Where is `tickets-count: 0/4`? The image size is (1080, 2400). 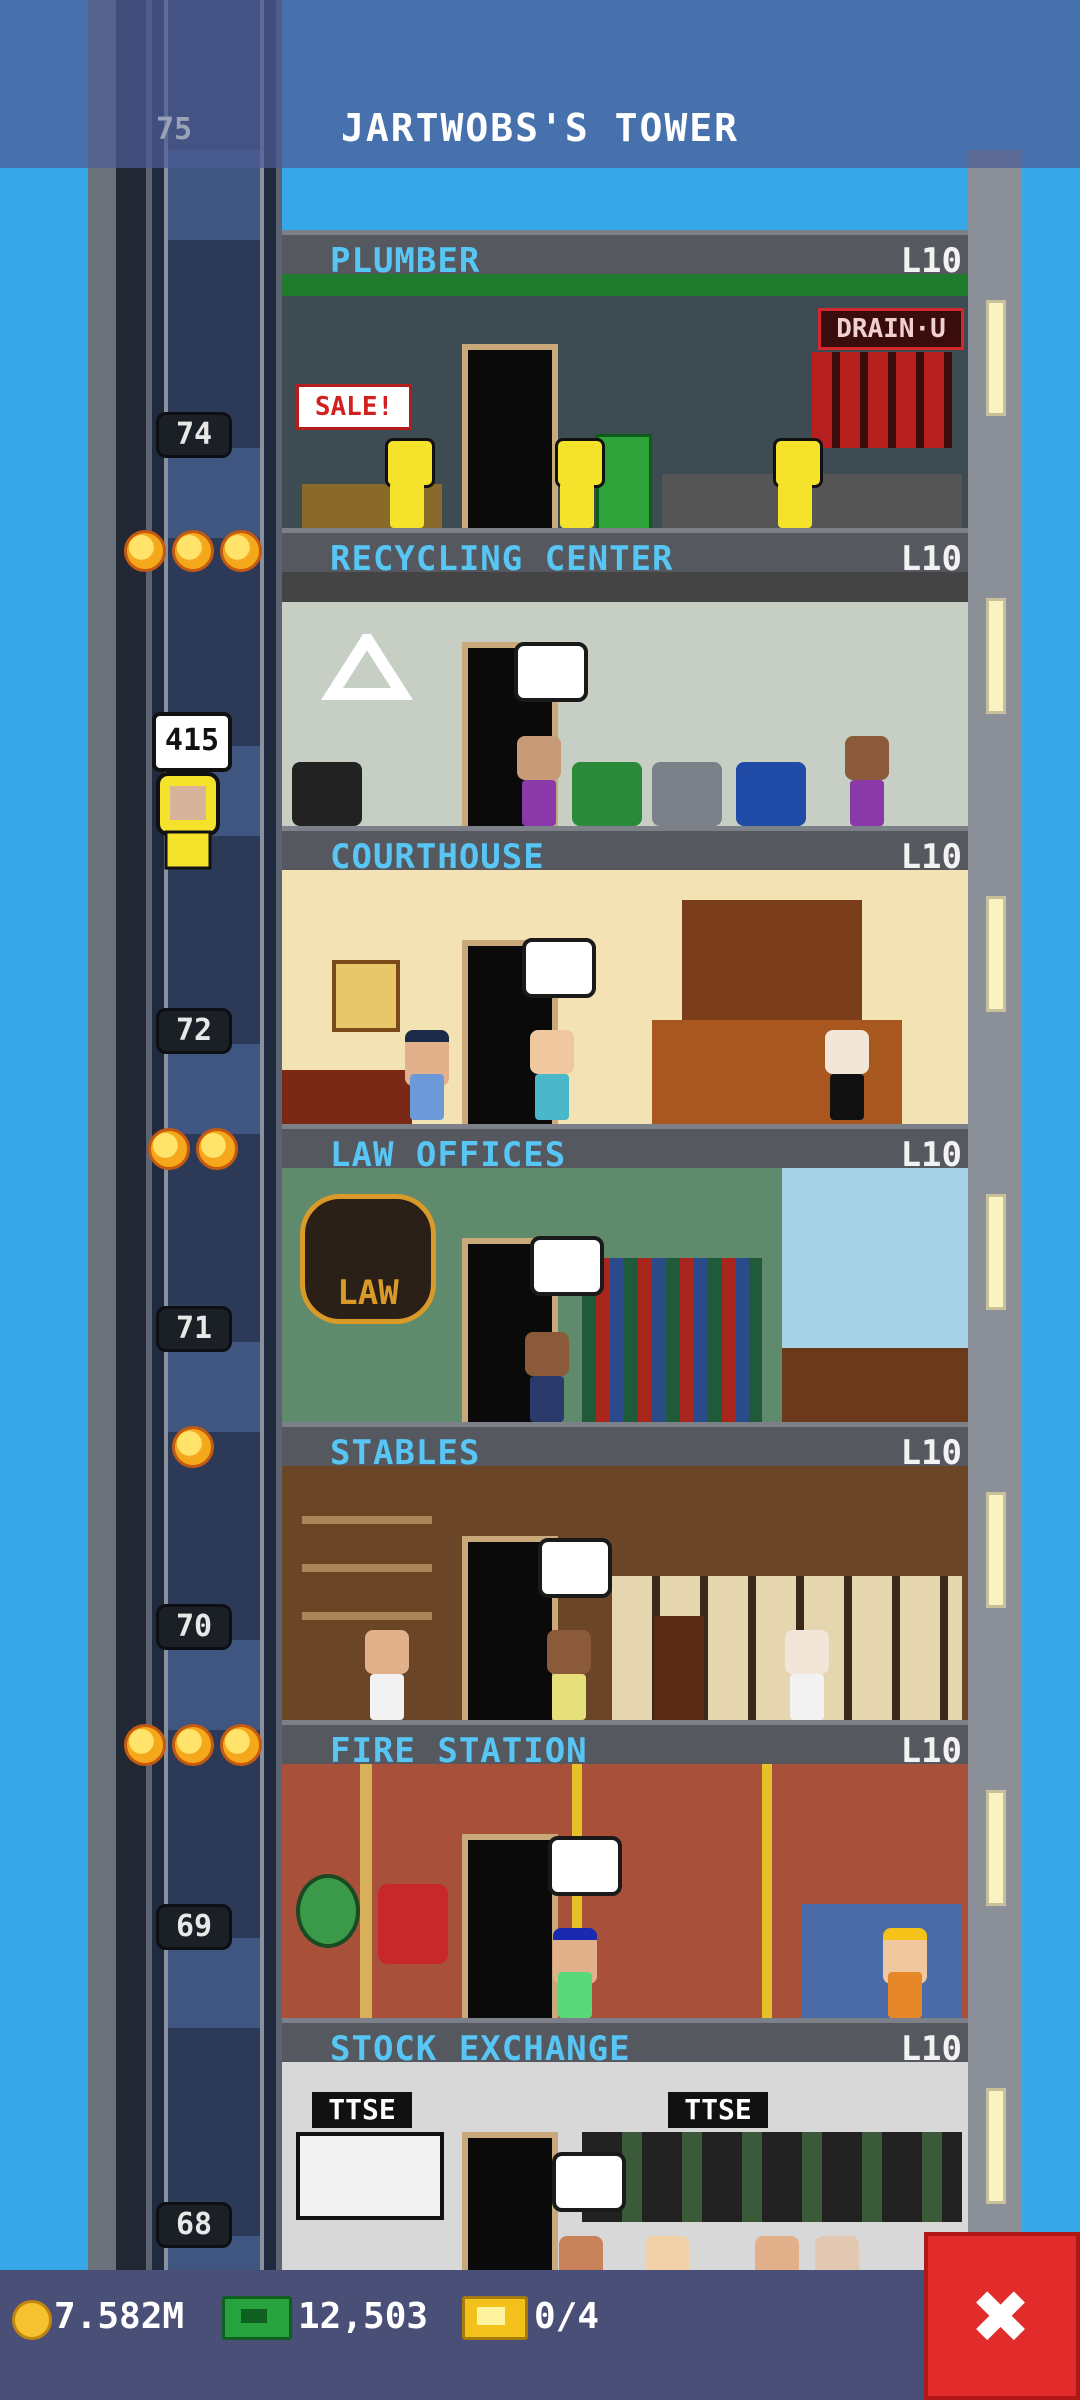 tickets-count: 0/4 is located at coordinates (567, 2316).